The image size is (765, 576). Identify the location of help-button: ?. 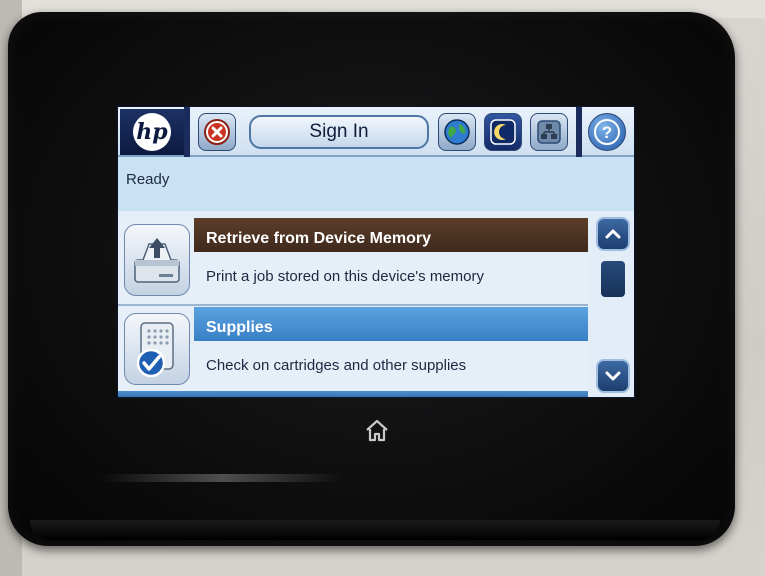
(607, 132).